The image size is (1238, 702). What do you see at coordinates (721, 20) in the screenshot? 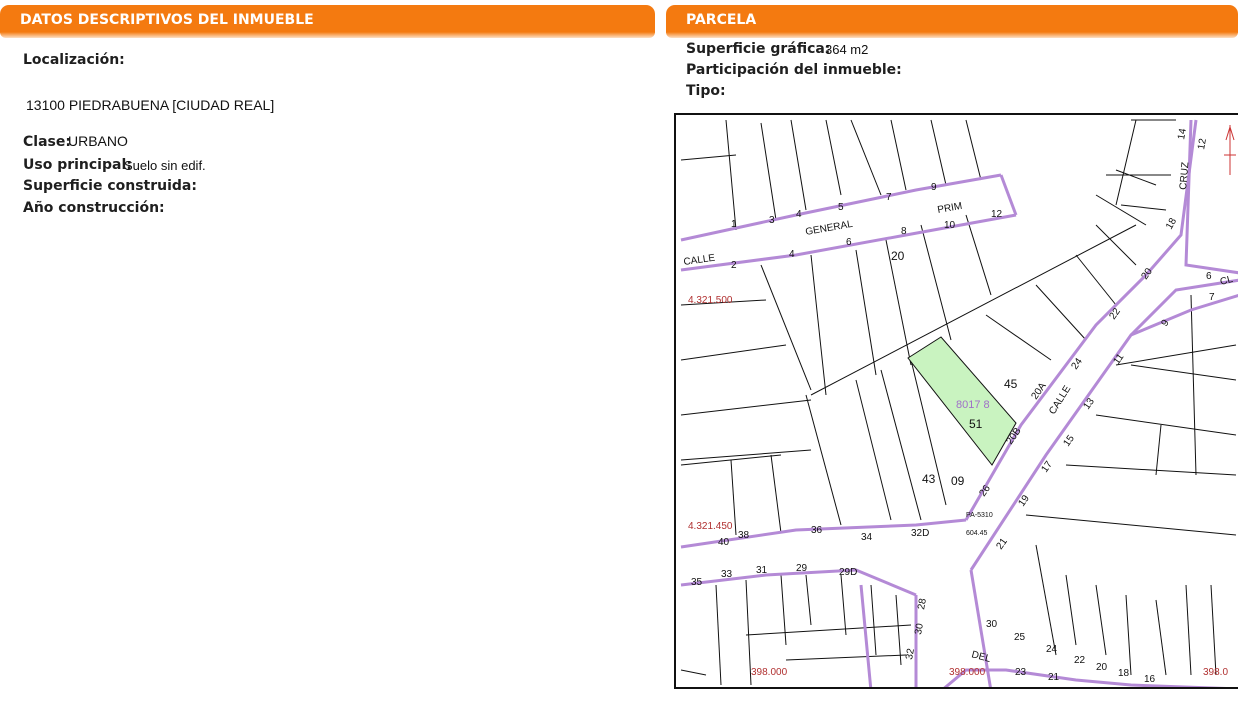
I see `parcel-title: PARCELA` at bounding box center [721, 20].